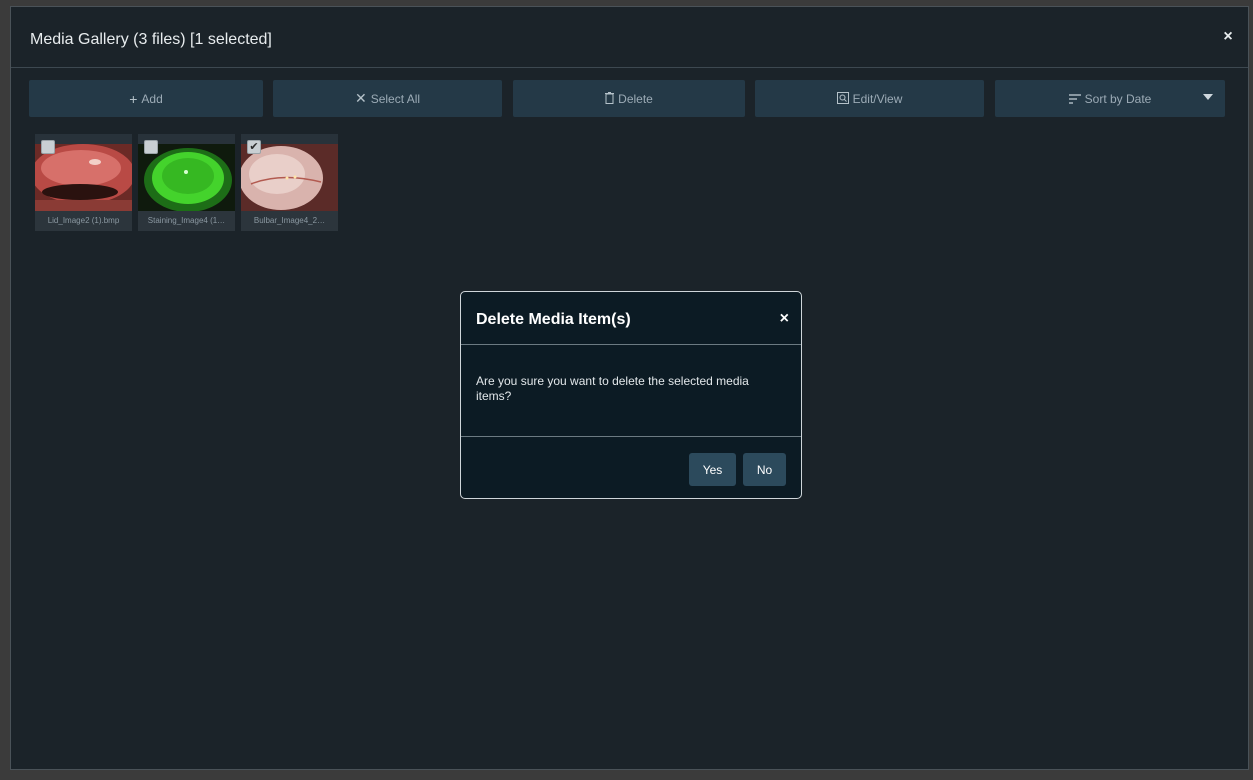 The height and width of the screenshot is (780, 1253). What do you see at coordinates (186, 177) in the screenshot?
I see `staining-image` at bounding box center [186, 177].